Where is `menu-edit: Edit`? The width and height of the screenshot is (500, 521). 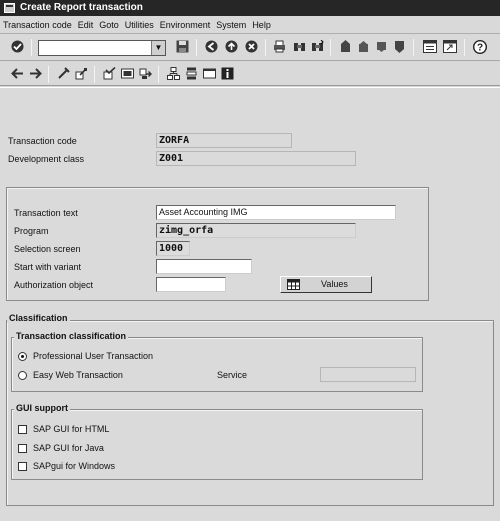
menu-edit: Edit is located at coordinates (86, 25).